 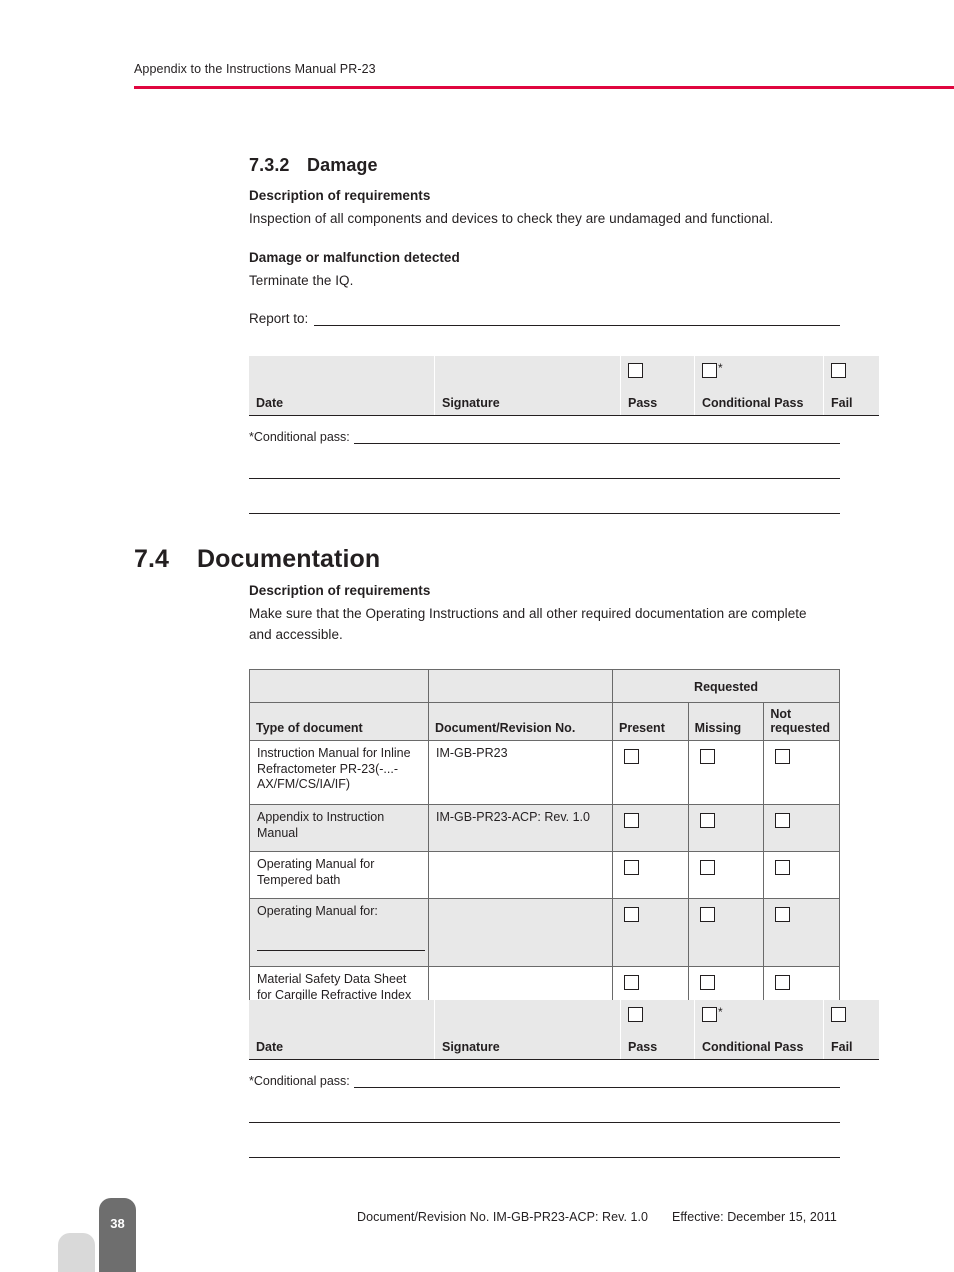 I want to click on report-to-input-line, so click(x=577, y=318).